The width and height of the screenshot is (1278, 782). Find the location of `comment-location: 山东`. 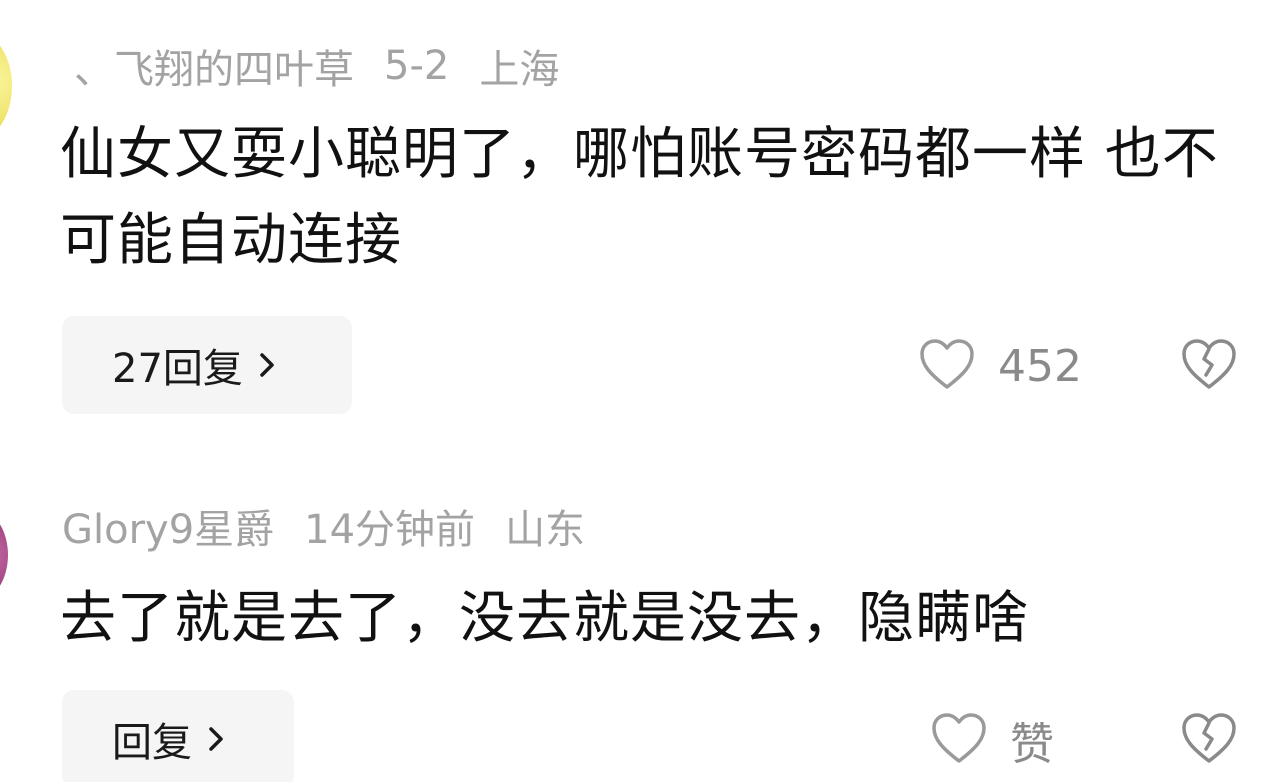

comment-location: 山东 is located at coordinates (545, 530).